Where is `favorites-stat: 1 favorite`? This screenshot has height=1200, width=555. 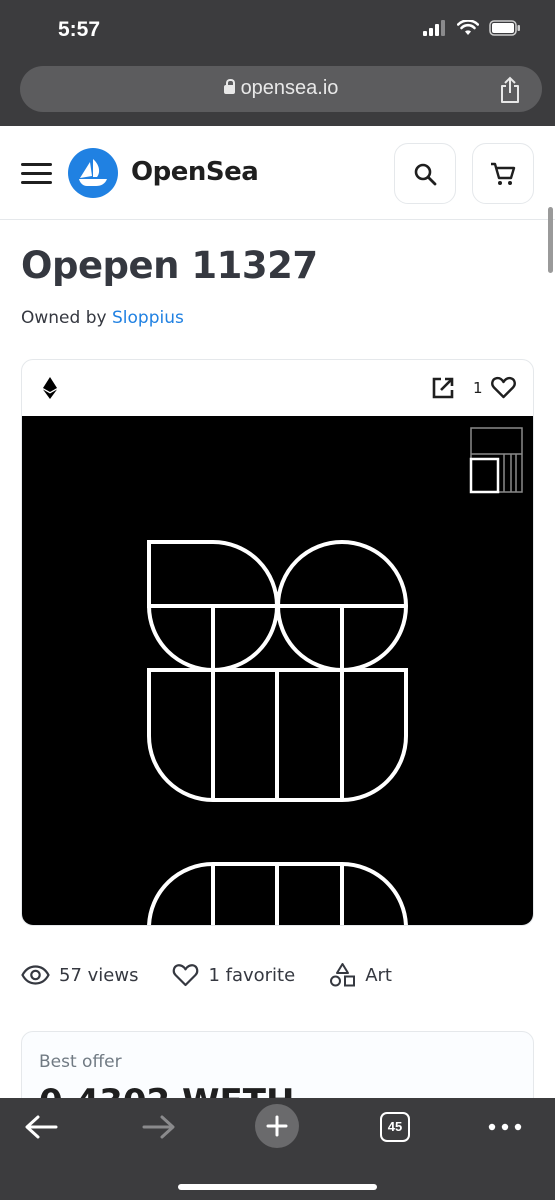 favorites-stat: 1 favorite is located at coordinates (233, 975).